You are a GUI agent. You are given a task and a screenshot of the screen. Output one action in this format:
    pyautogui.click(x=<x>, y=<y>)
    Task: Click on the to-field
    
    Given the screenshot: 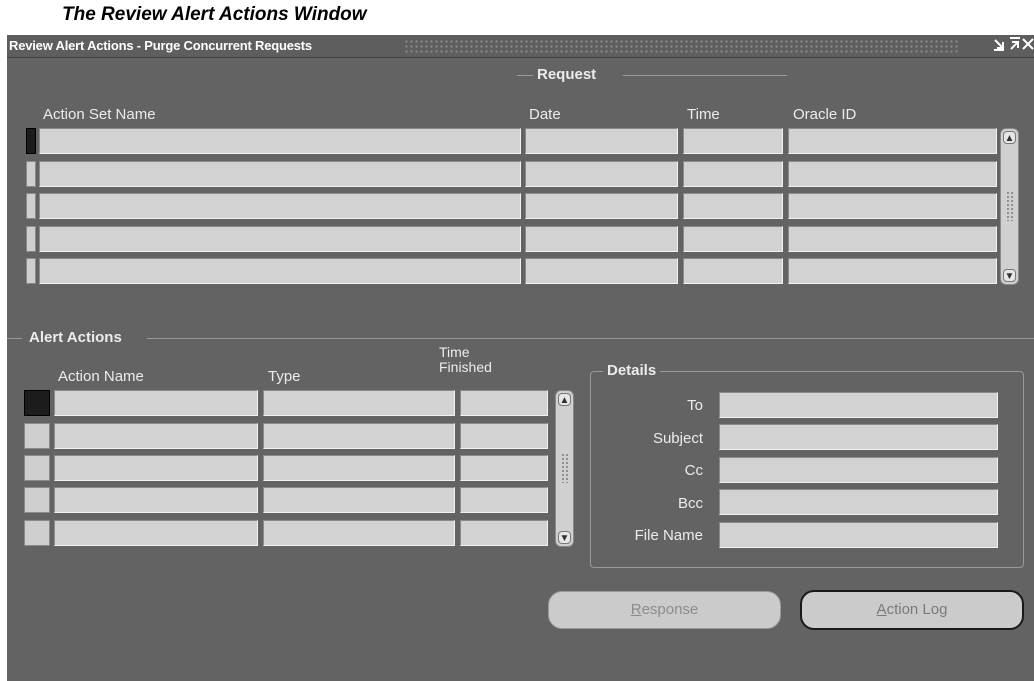 What is the action you would take?
    pyautogui.click(x=858, y=405)
    